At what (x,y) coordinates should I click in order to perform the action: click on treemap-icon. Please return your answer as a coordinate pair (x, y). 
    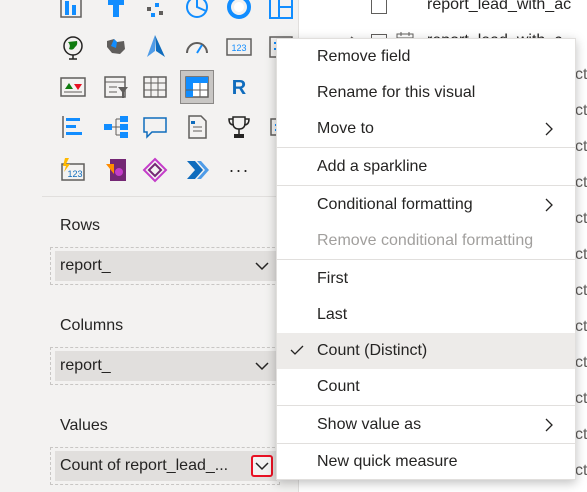
    Looking at the image, I should click on (281, 11).